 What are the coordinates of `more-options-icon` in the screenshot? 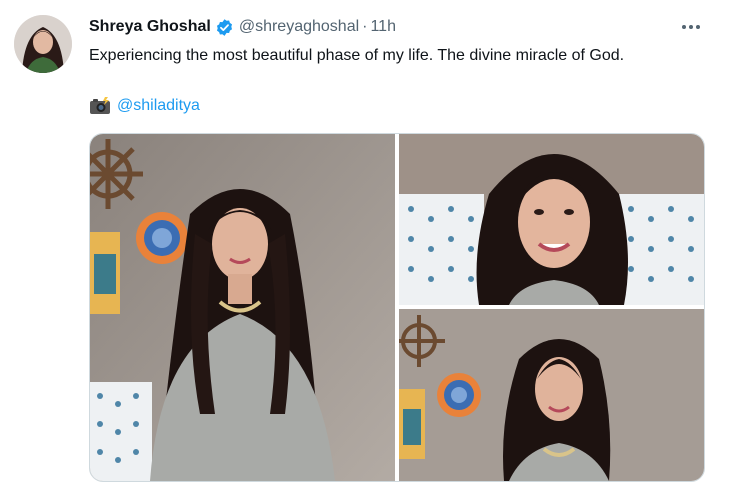 It's located at (691, 27).